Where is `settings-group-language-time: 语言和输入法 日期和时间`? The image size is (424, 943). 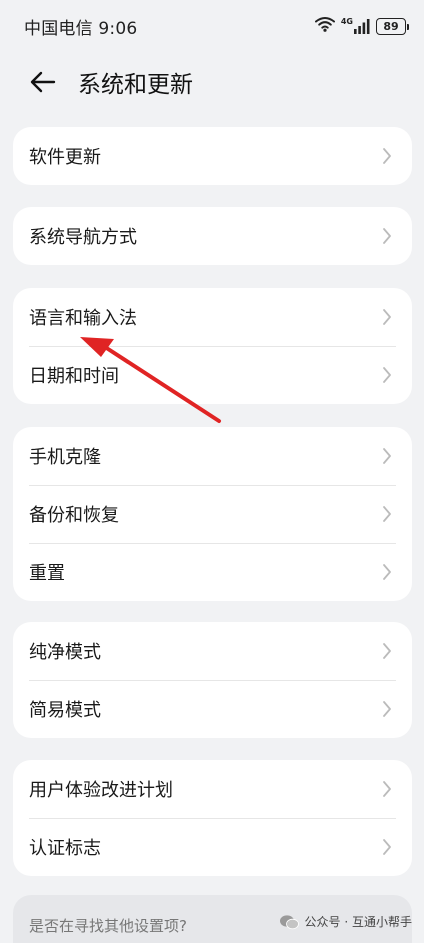 settings-group-language-time: 语言和输入法 日期和时间 is located at coordinates (212, 346).